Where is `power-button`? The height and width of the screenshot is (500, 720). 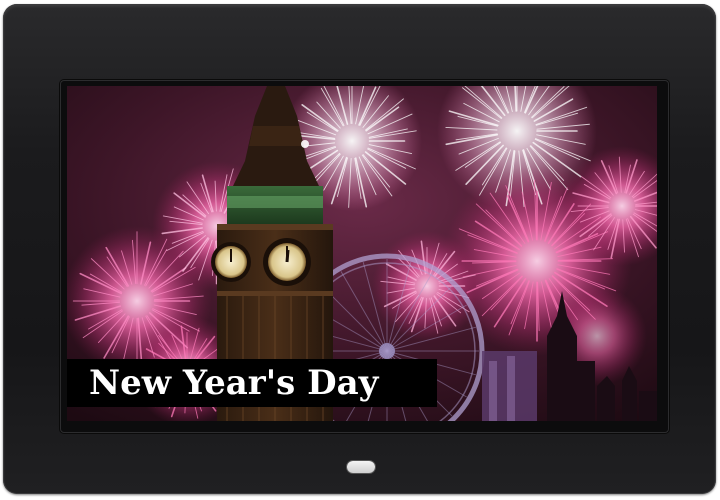
power-button is located at coordinates (361, 467).